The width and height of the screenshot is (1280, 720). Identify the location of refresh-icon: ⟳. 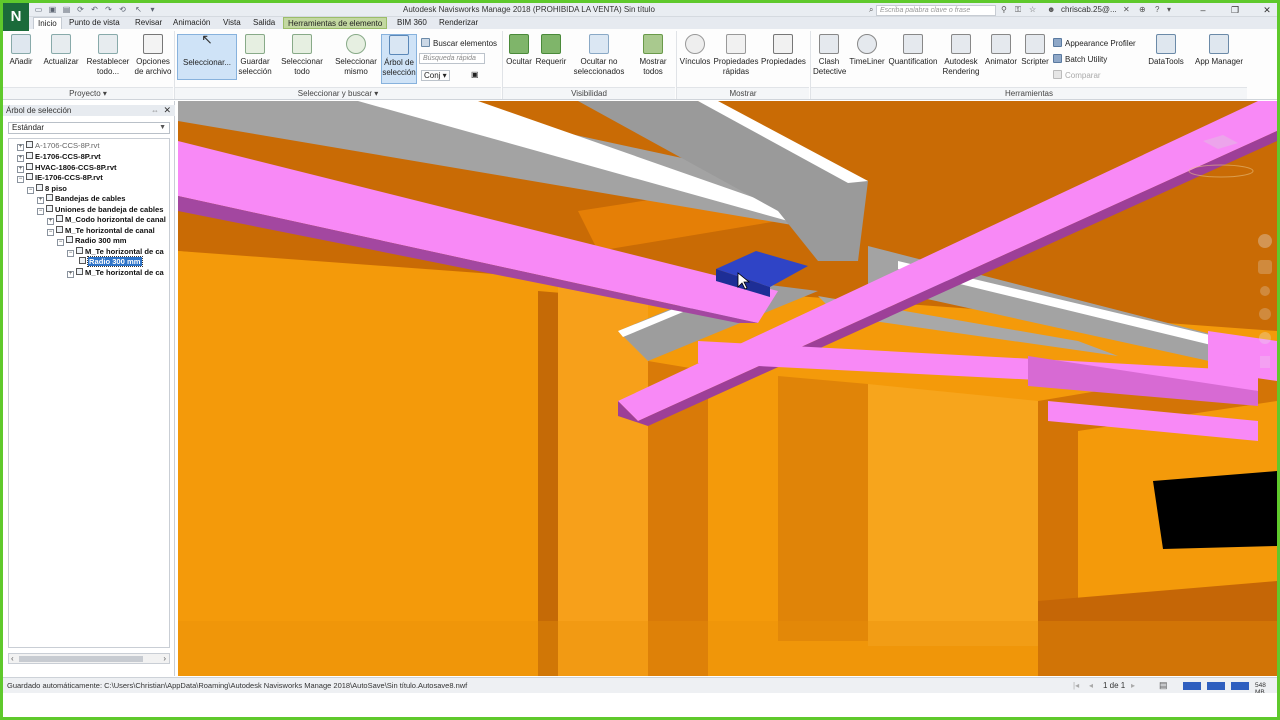
(80, 10).